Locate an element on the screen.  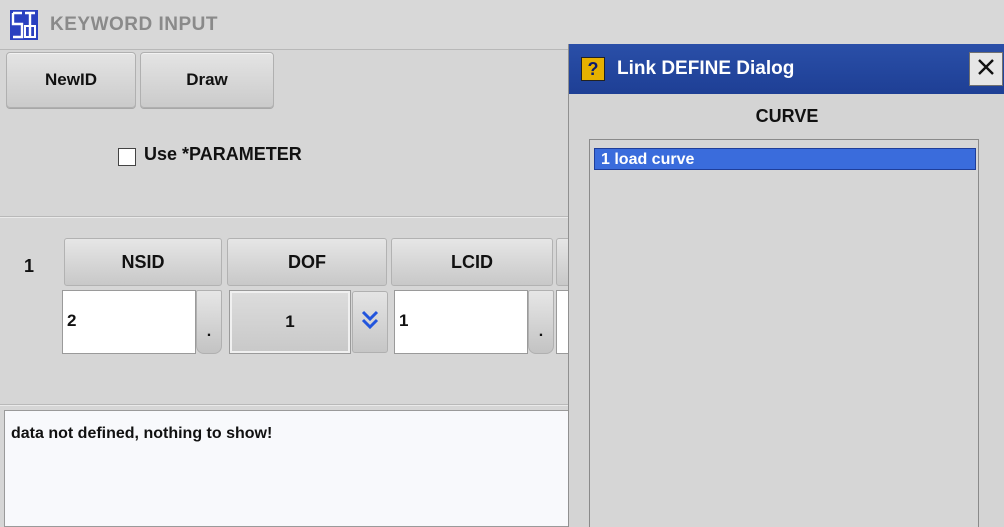
dialog-title-bar: ? Link DEFINE Dialog is located at coordinates (786, 69).